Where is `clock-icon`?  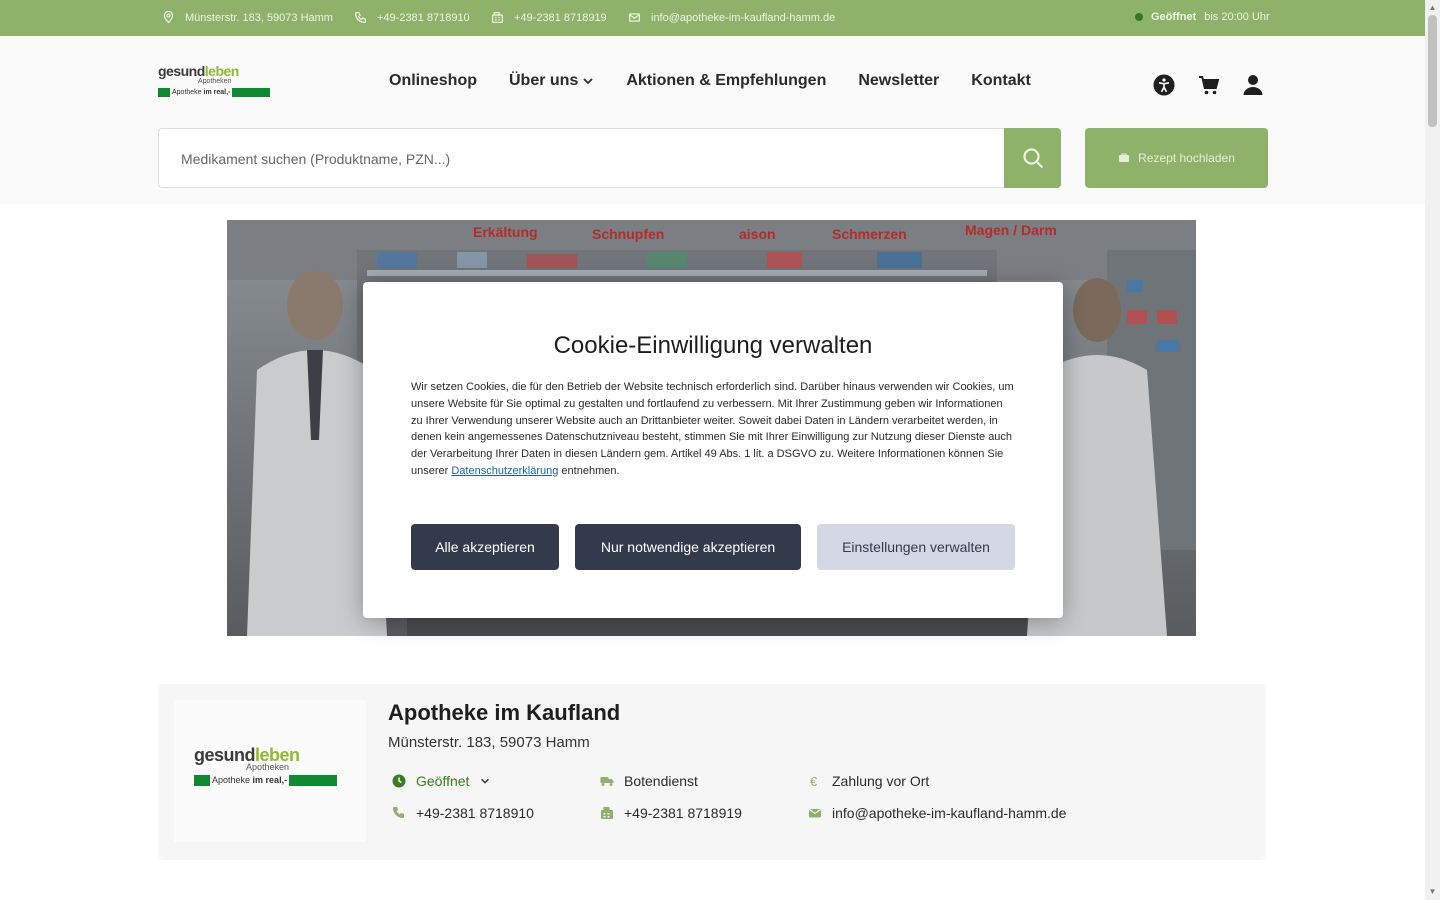
clock-icon is located at coordinates (399, 781).